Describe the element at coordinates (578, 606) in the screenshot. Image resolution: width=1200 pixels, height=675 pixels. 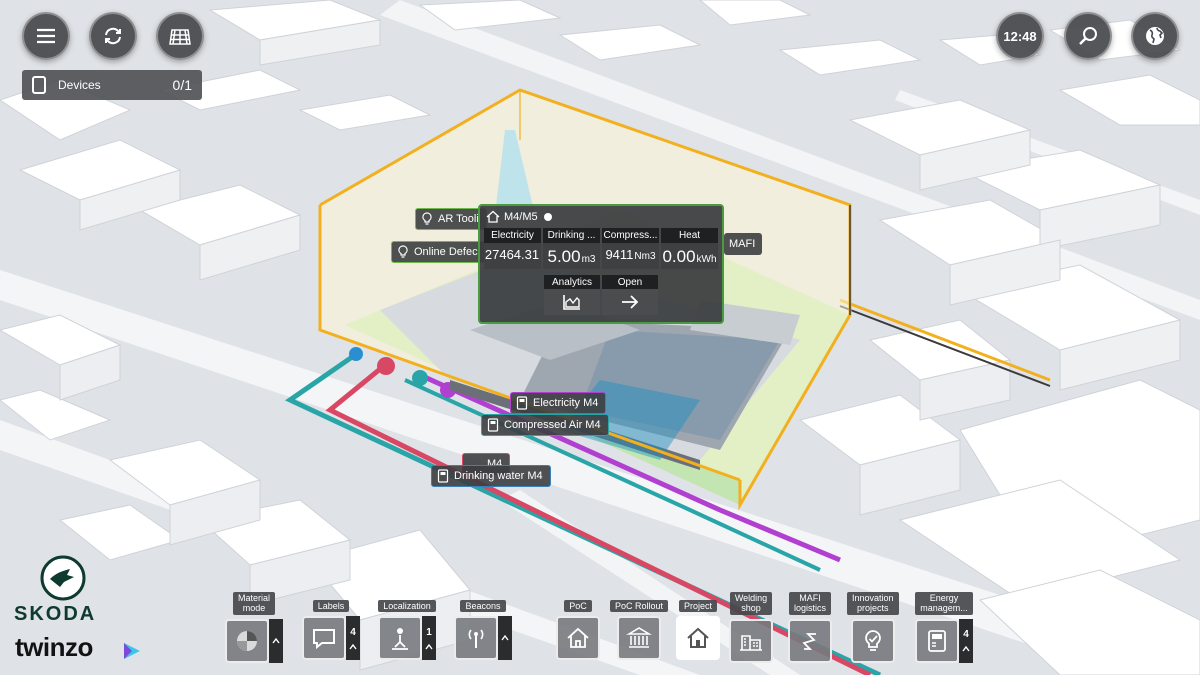
I see `tool-poc-label: PoC` at that location.